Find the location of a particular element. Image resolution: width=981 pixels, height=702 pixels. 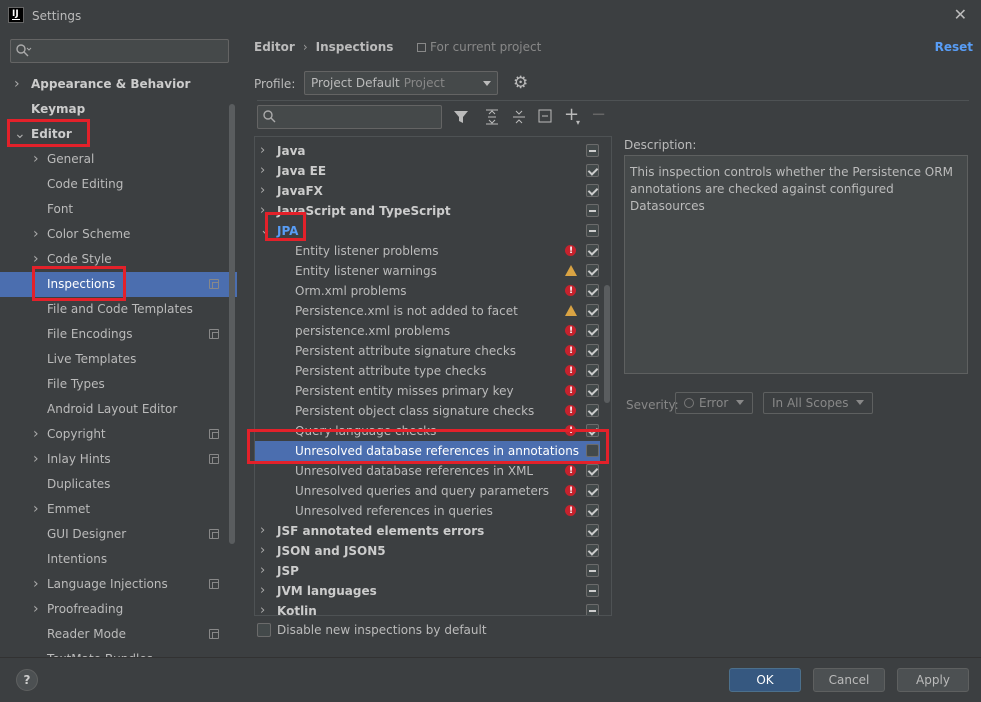

close-icon: ✕ is located at coordinates (960, 14).